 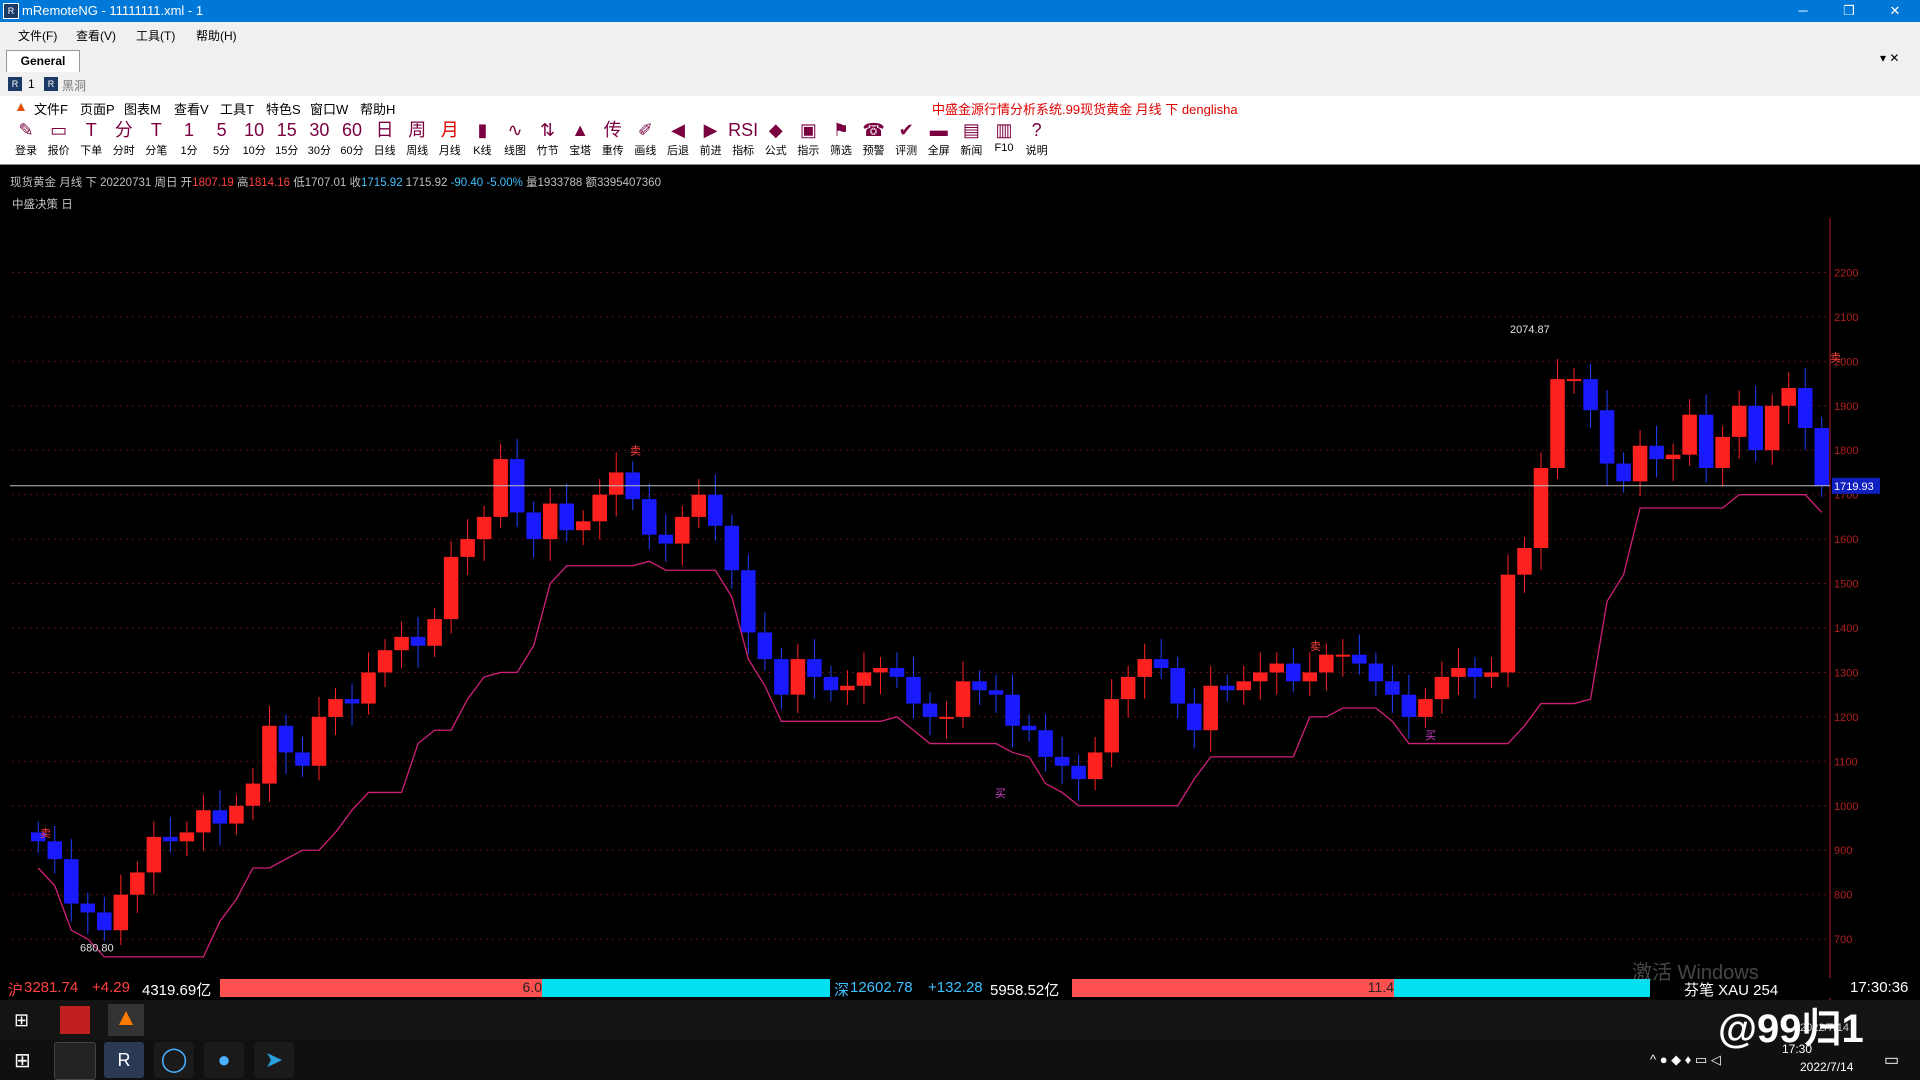 I want to click on toolbar-label: 说明, so click(x=1036, y=151).